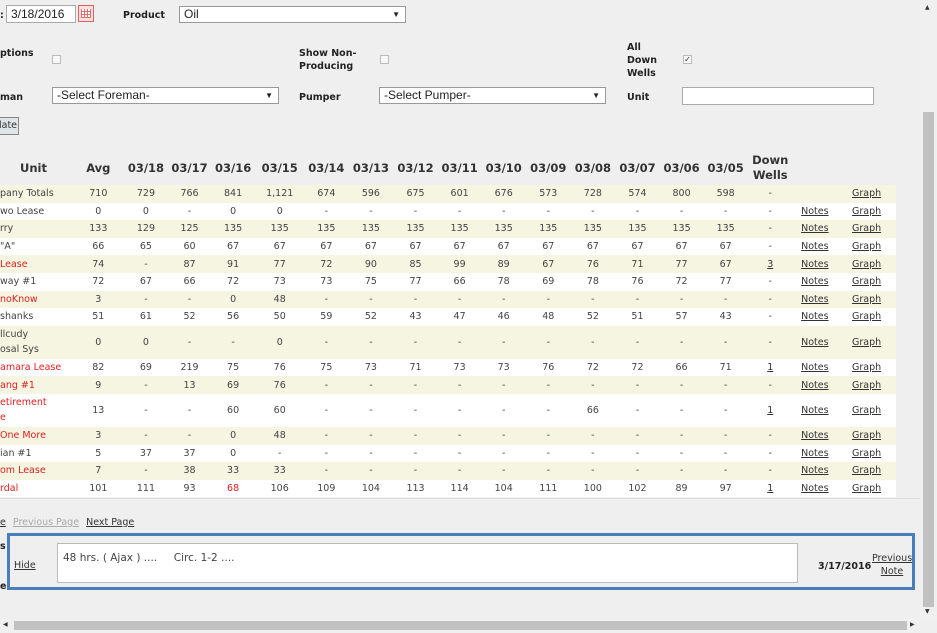 This screenshot has height=633, width=937. What do you see at coordinates (9, 126) in the screenshot?
I see `update-button: late` at bounding box center [9, 126].